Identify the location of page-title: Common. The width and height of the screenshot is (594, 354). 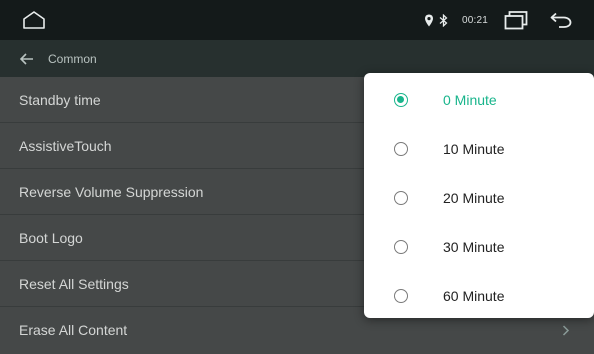
(72, 58).